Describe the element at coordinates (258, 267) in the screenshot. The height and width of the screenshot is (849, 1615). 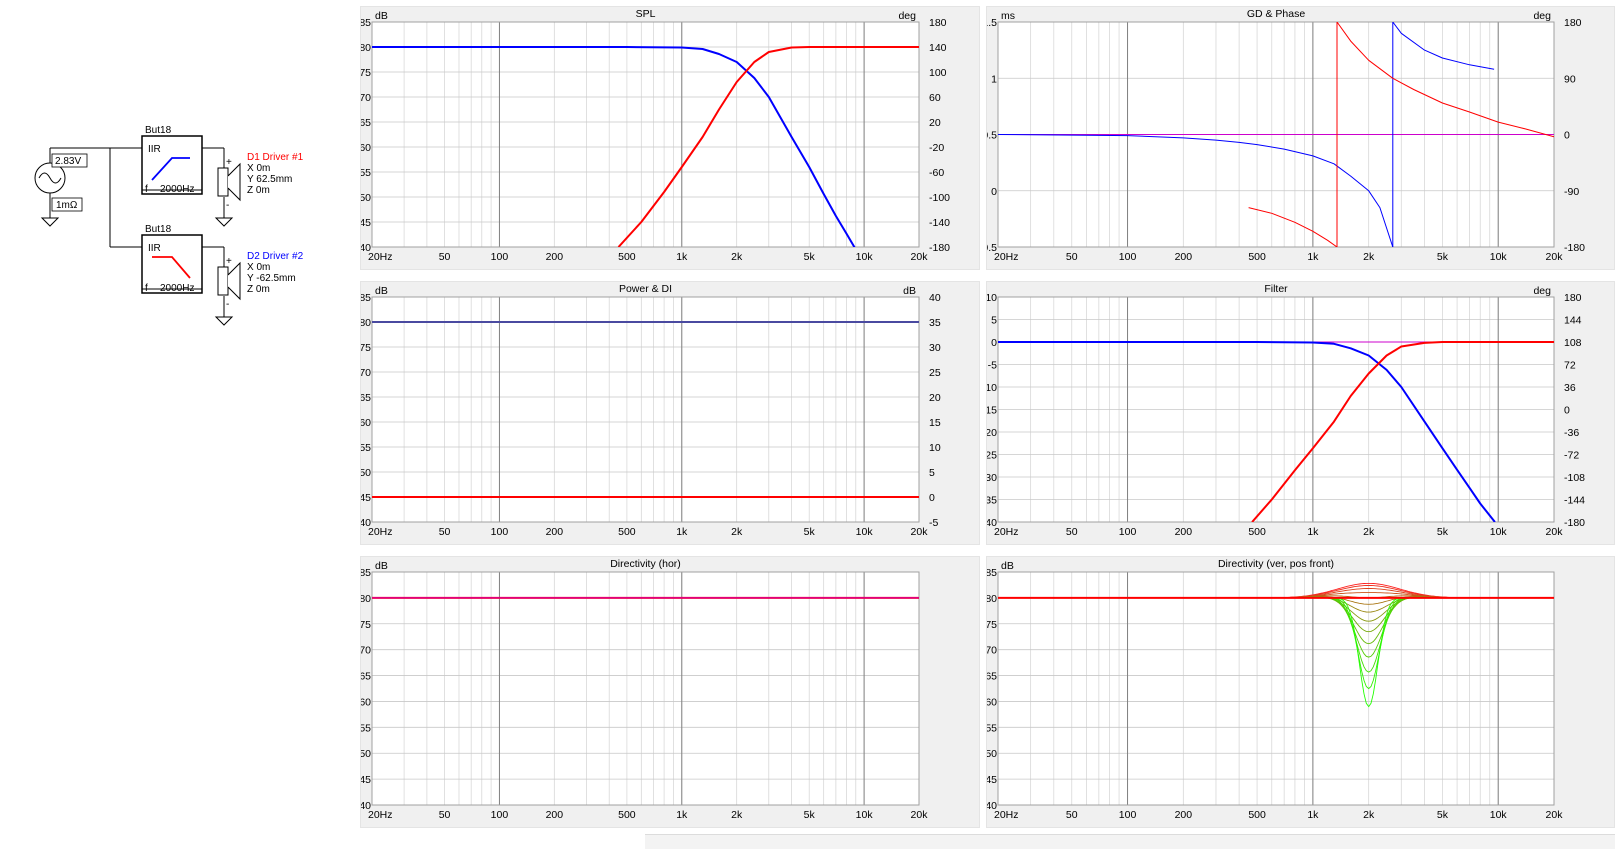
I see `driver-2-x: X 0m` at that location.